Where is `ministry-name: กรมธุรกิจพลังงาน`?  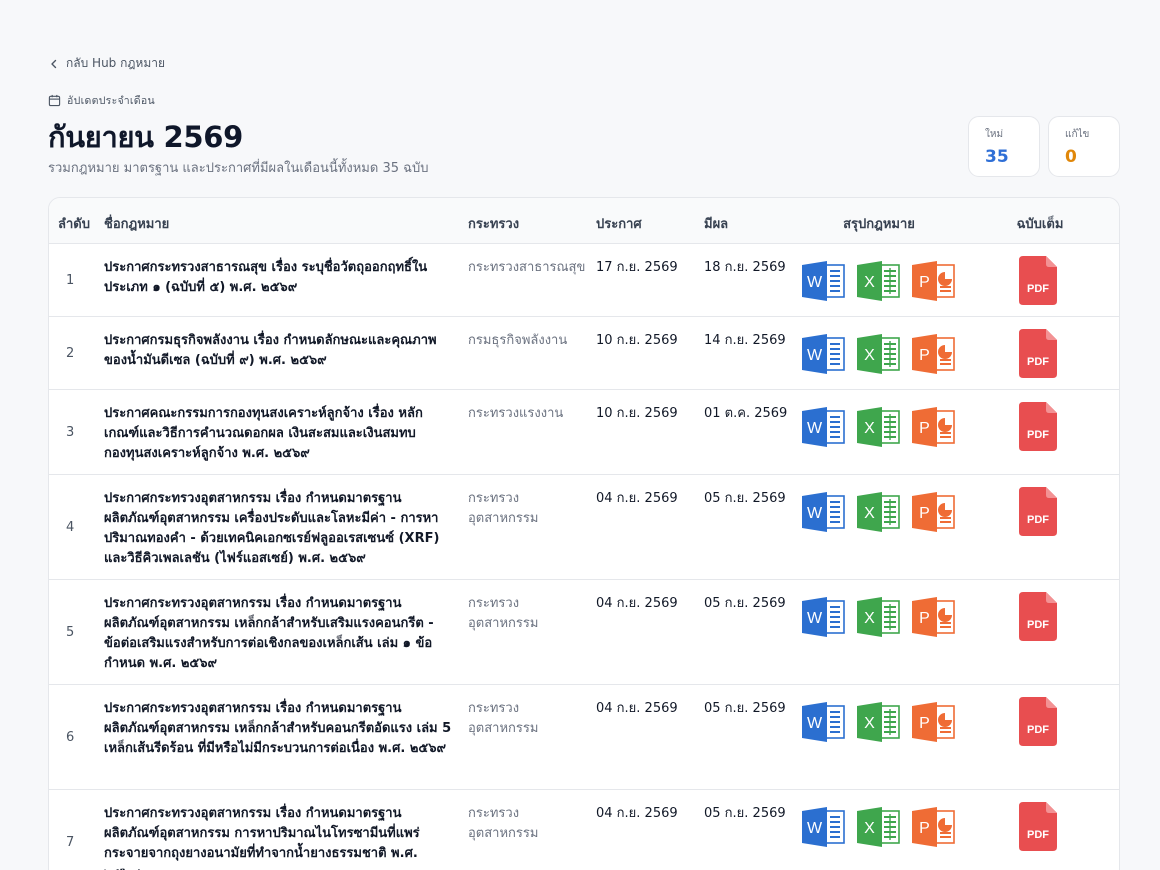 ministry-name: กรมธุรกิจพลังงาน is located at coordinates (518, 340).